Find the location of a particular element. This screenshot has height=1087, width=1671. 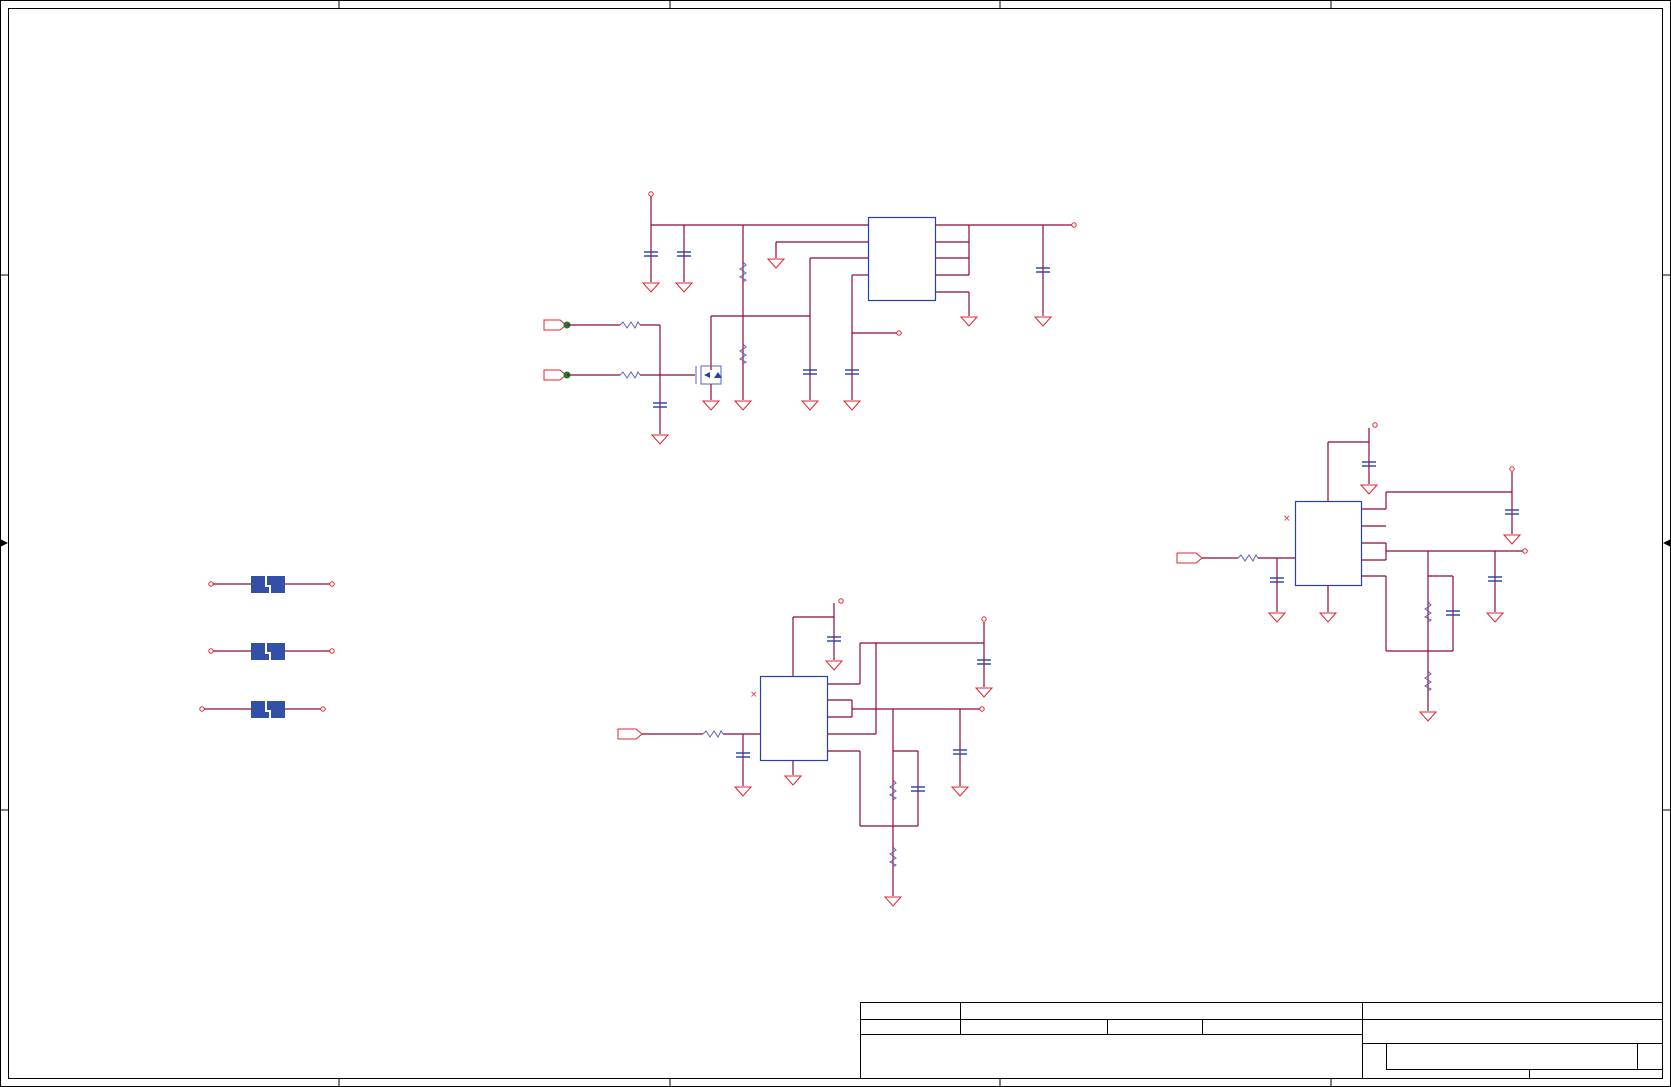

regulator-block is located at coordinates (810, 318).